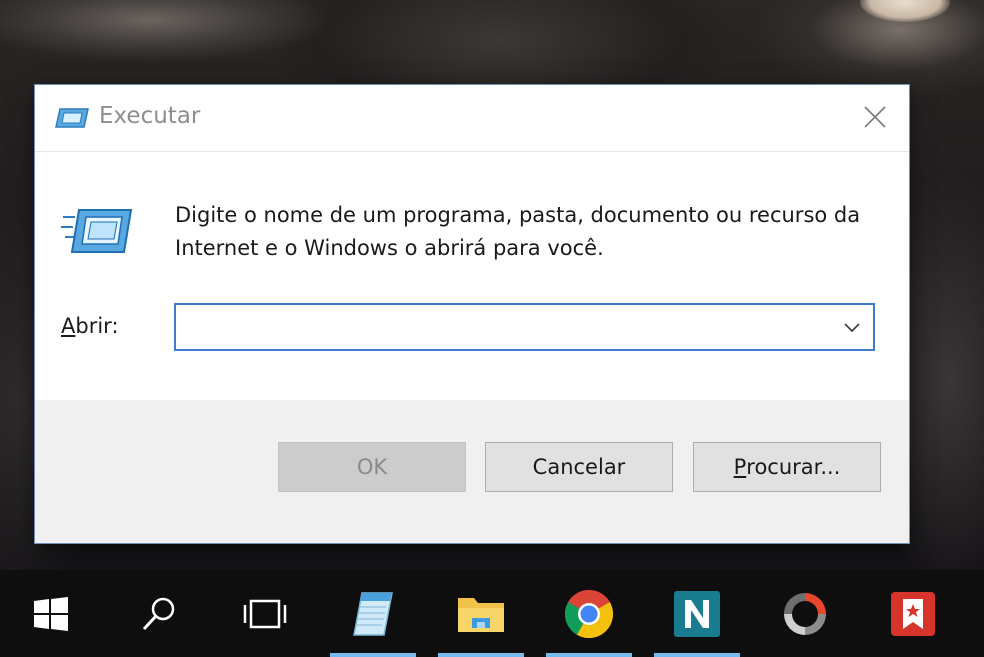 The width and height of the screenshot is (984, 657). I want to click on close-button, so click(875, 117).